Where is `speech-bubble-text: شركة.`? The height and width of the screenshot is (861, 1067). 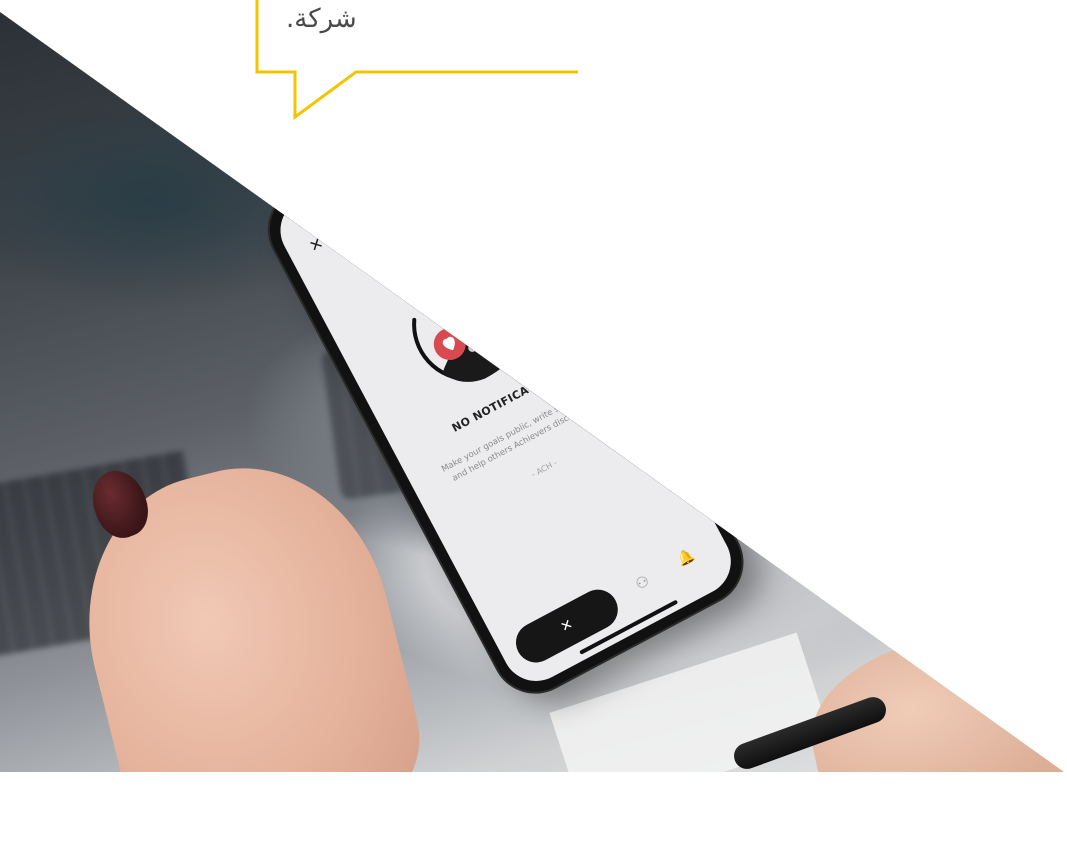 speech-bubble-text: شركة. is located at coordinates (321, 19).